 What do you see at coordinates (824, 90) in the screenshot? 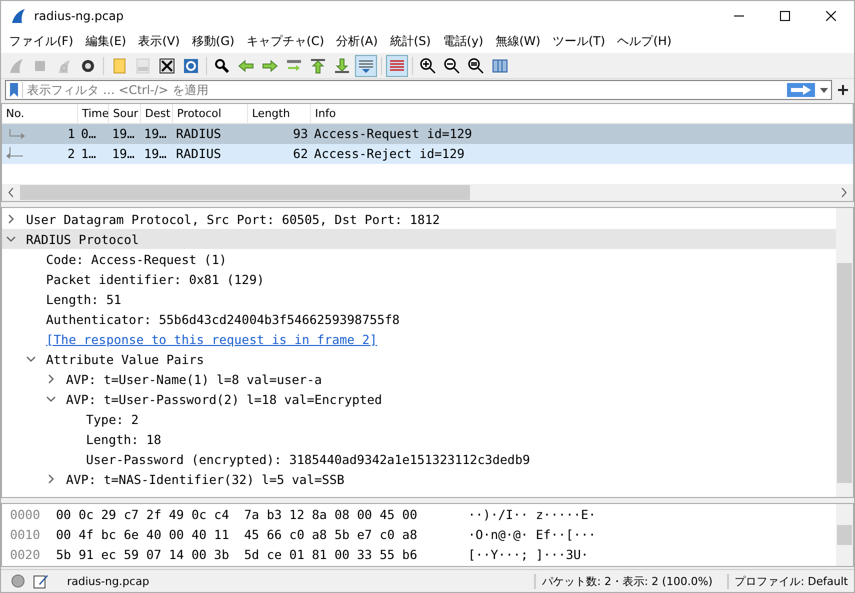
I see `caret-icon` at bounding box center [824, 90].